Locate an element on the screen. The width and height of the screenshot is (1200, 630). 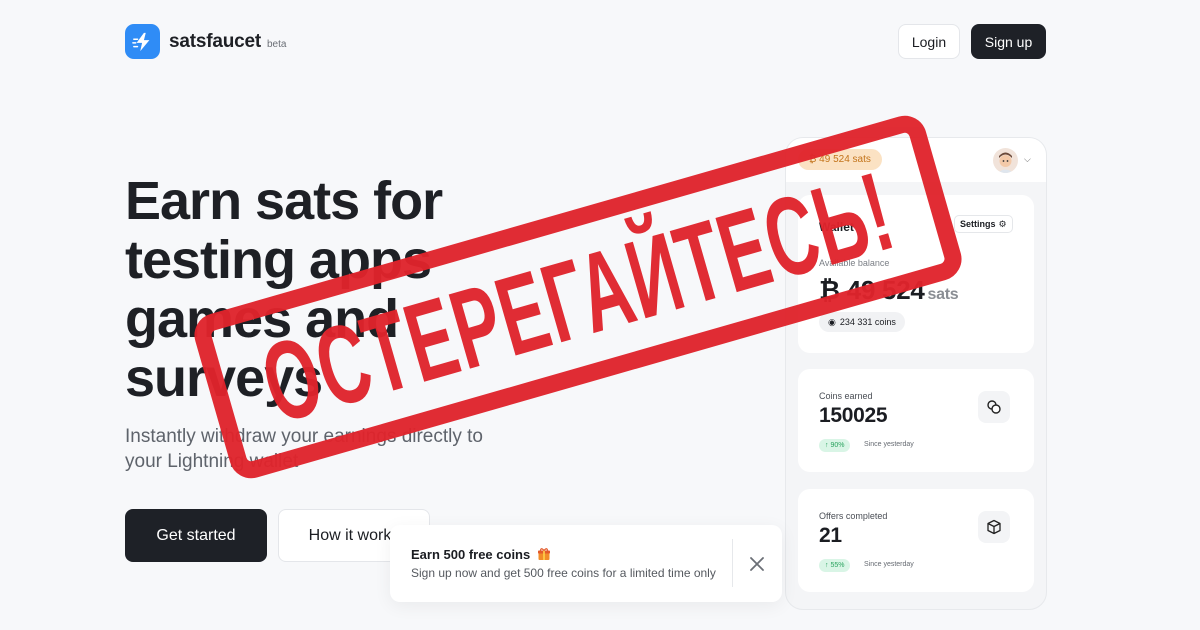
beta-badge: beta is located at coordinates (277, 44).